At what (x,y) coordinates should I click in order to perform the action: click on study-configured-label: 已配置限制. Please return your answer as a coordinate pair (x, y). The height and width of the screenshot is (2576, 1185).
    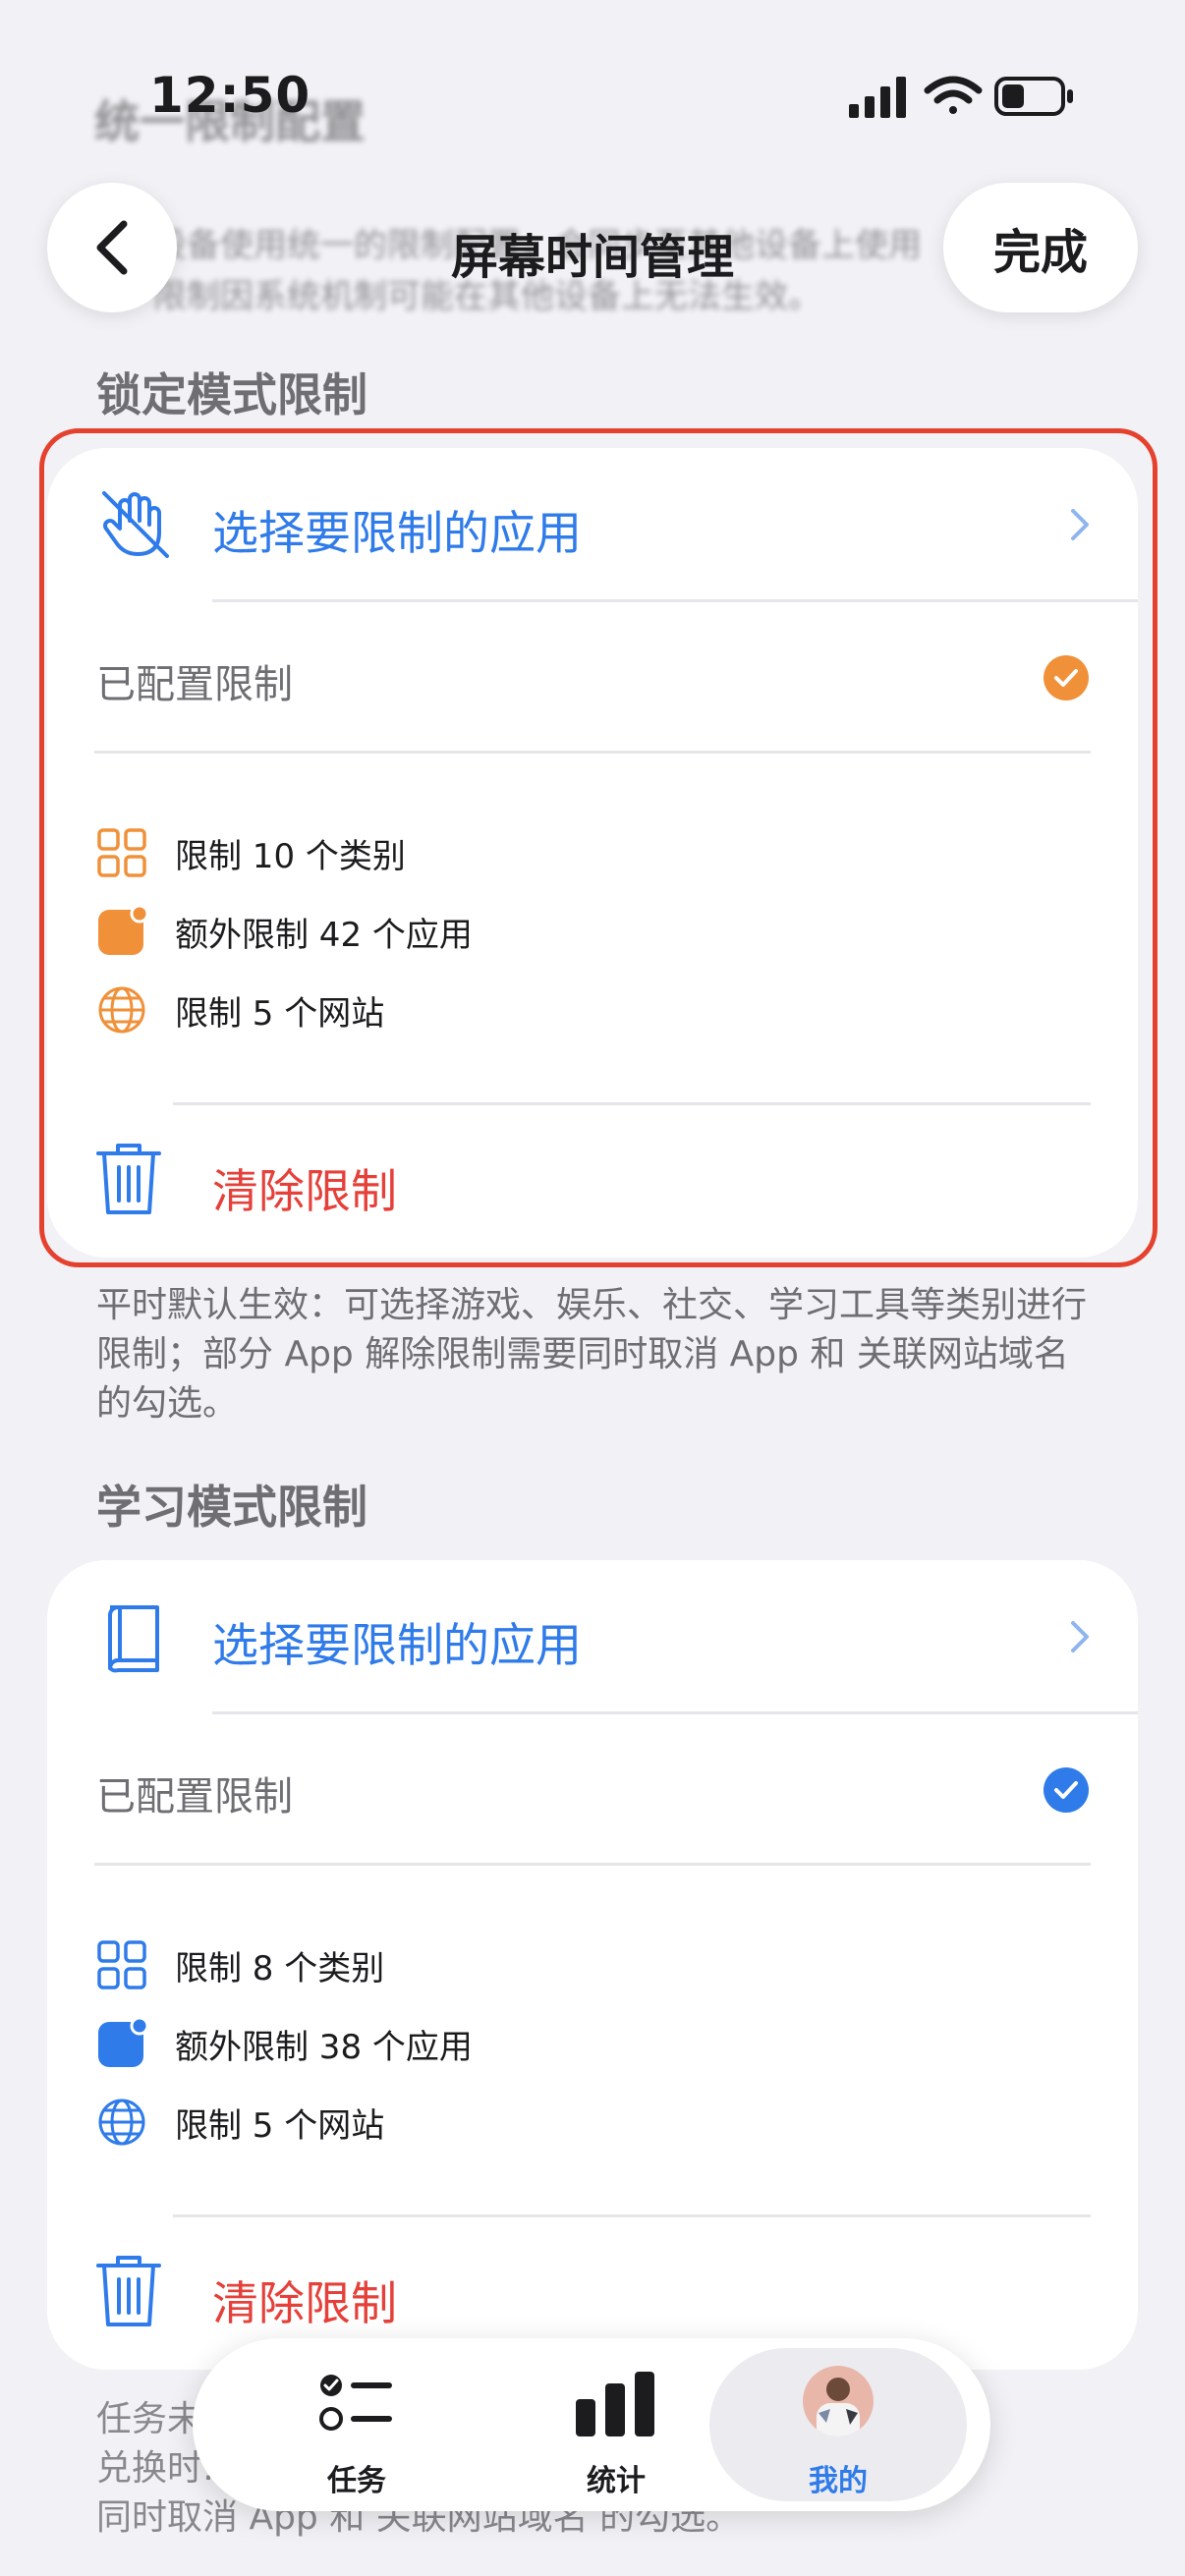
    Looking at the image, I should click on (195, 1797).